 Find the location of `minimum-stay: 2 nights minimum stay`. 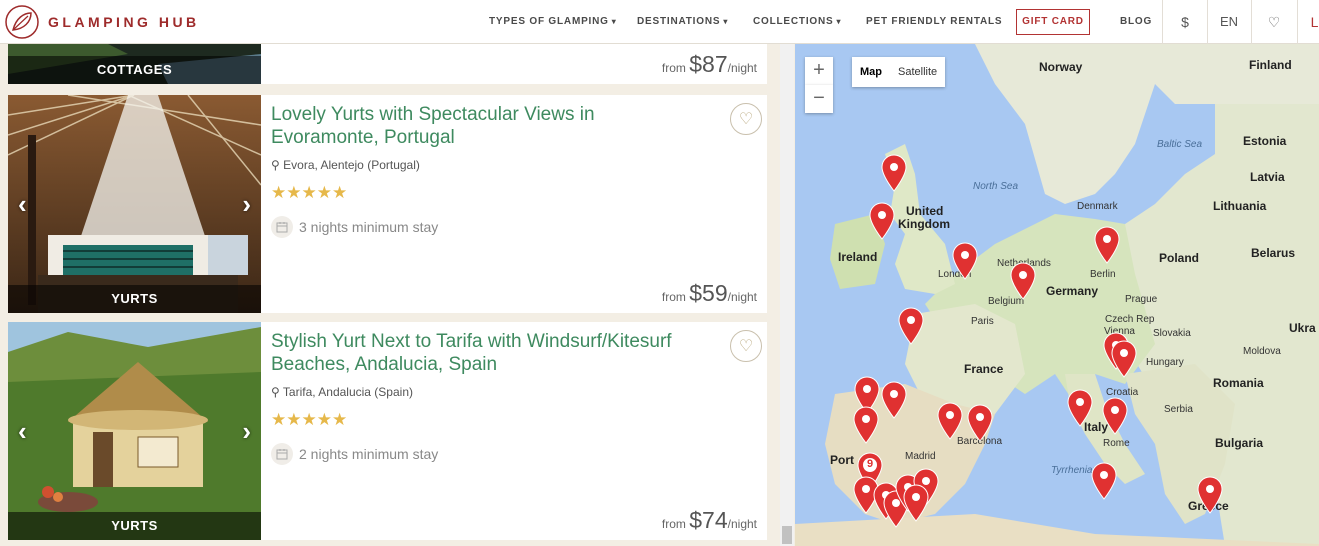

minimum-stay: 2 nights minimum stay is located at coordinates (354, 454).